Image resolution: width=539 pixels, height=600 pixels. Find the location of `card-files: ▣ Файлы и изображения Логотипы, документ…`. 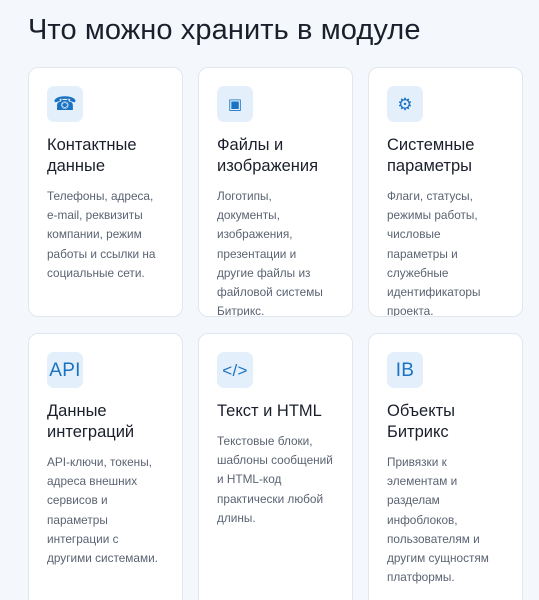

card-files: ▣ Файлы и изображения Логотипы, документ… is located at coordinates (275, 192).